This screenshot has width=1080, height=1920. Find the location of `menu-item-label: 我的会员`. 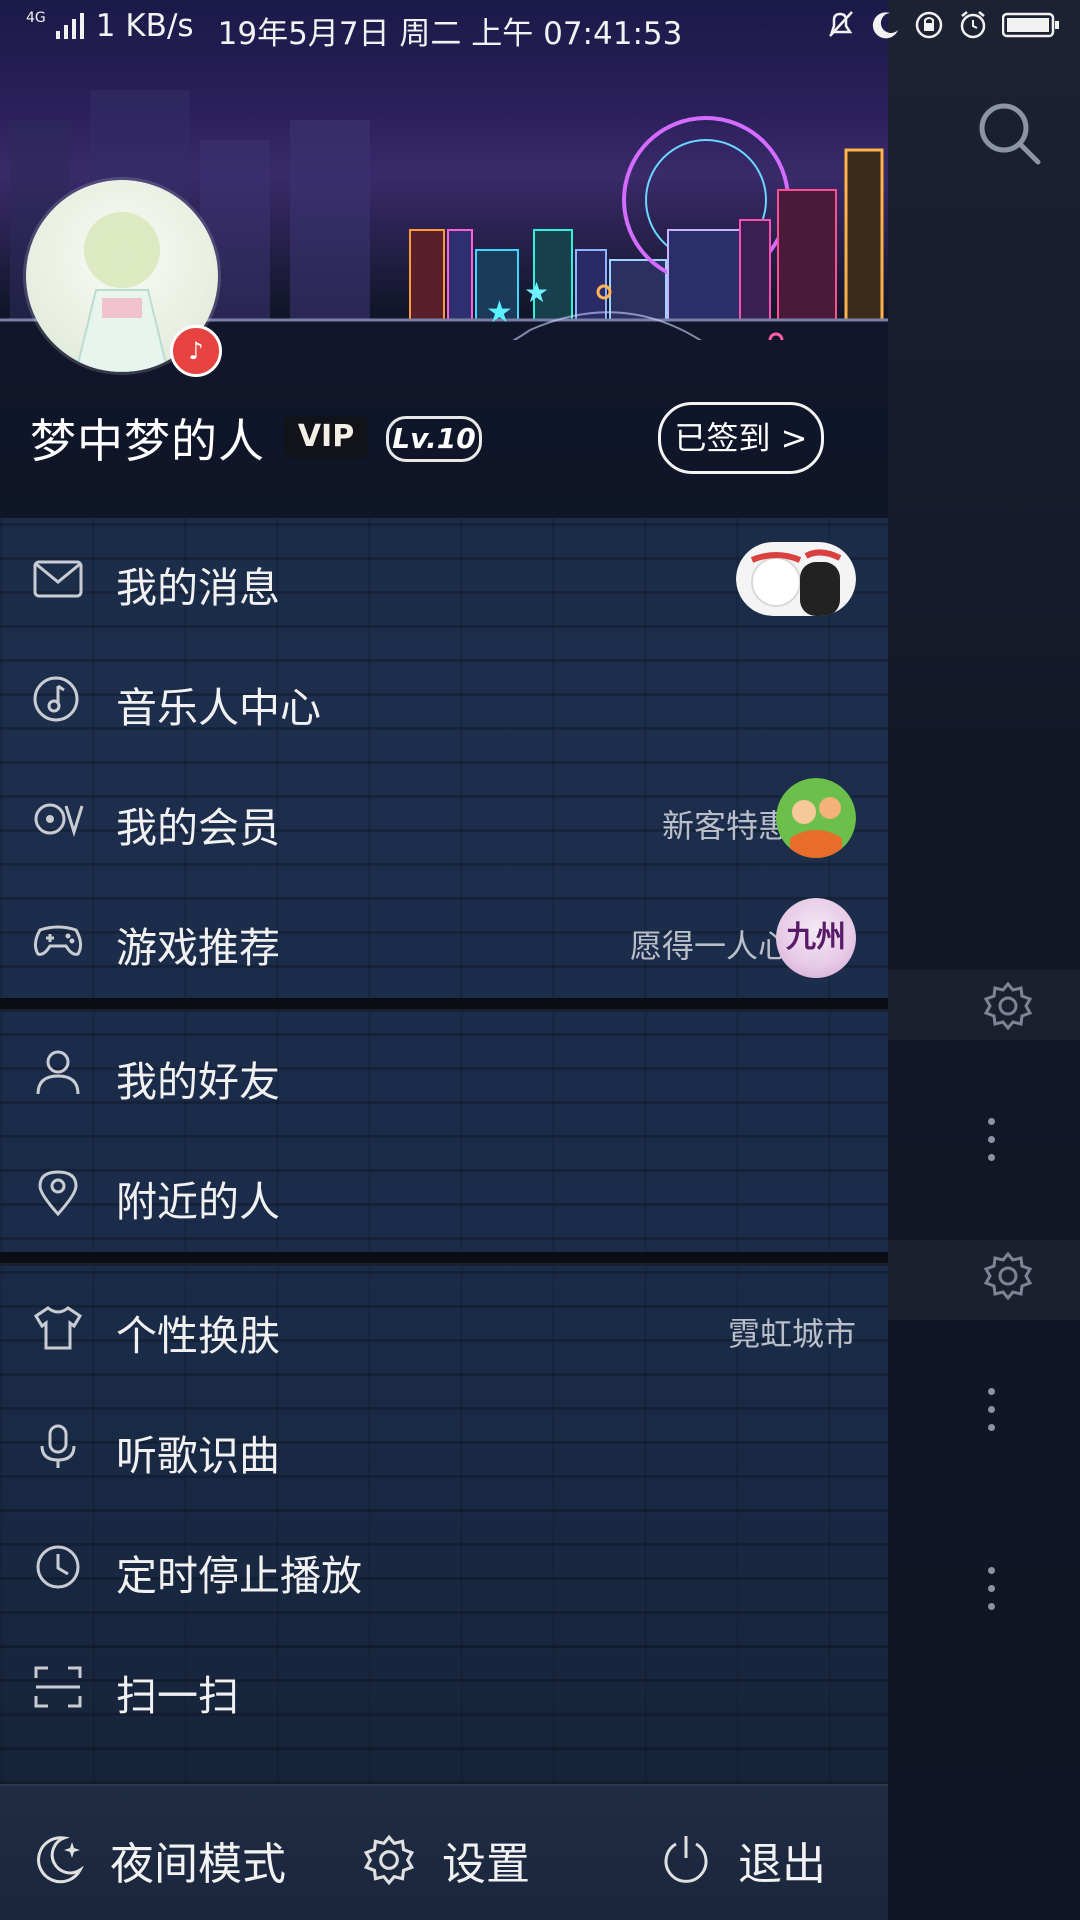

menu-item-label: 我的会员 is located at coordinates (198, 828).